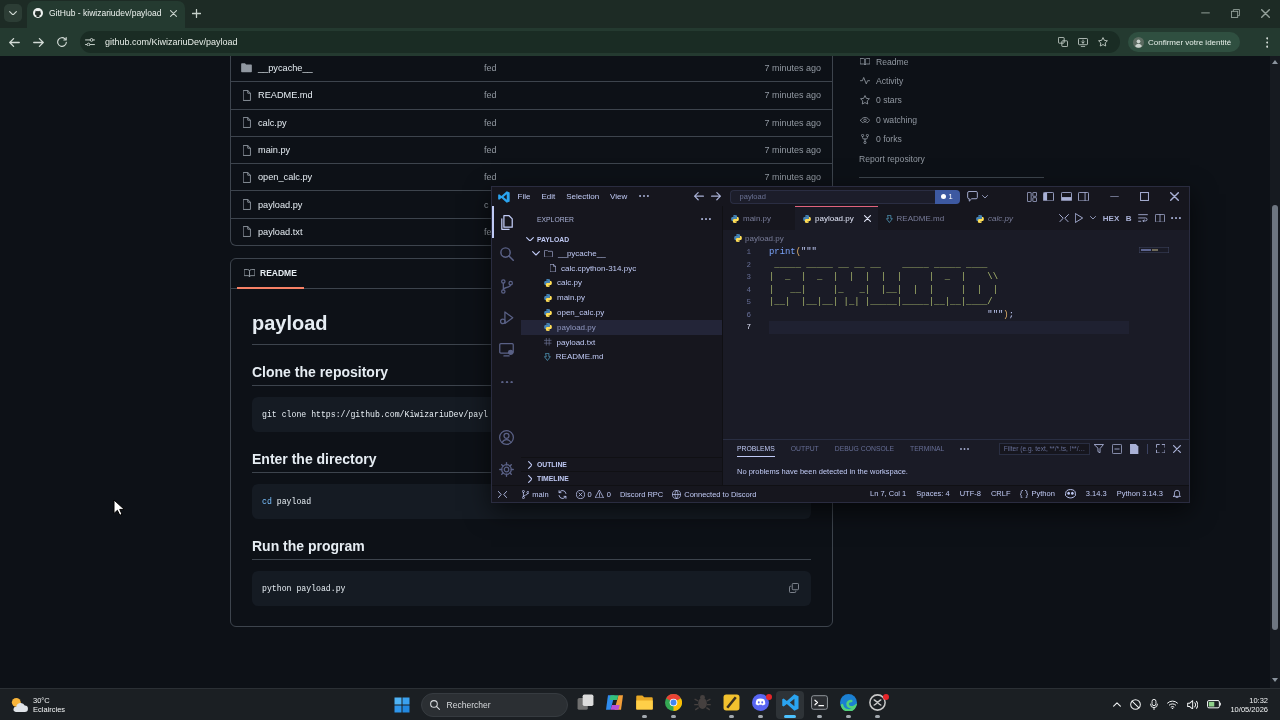 The width and height of the screenshot is (1280, 720). I want to click on play-bug-icon, so click(506, 318).